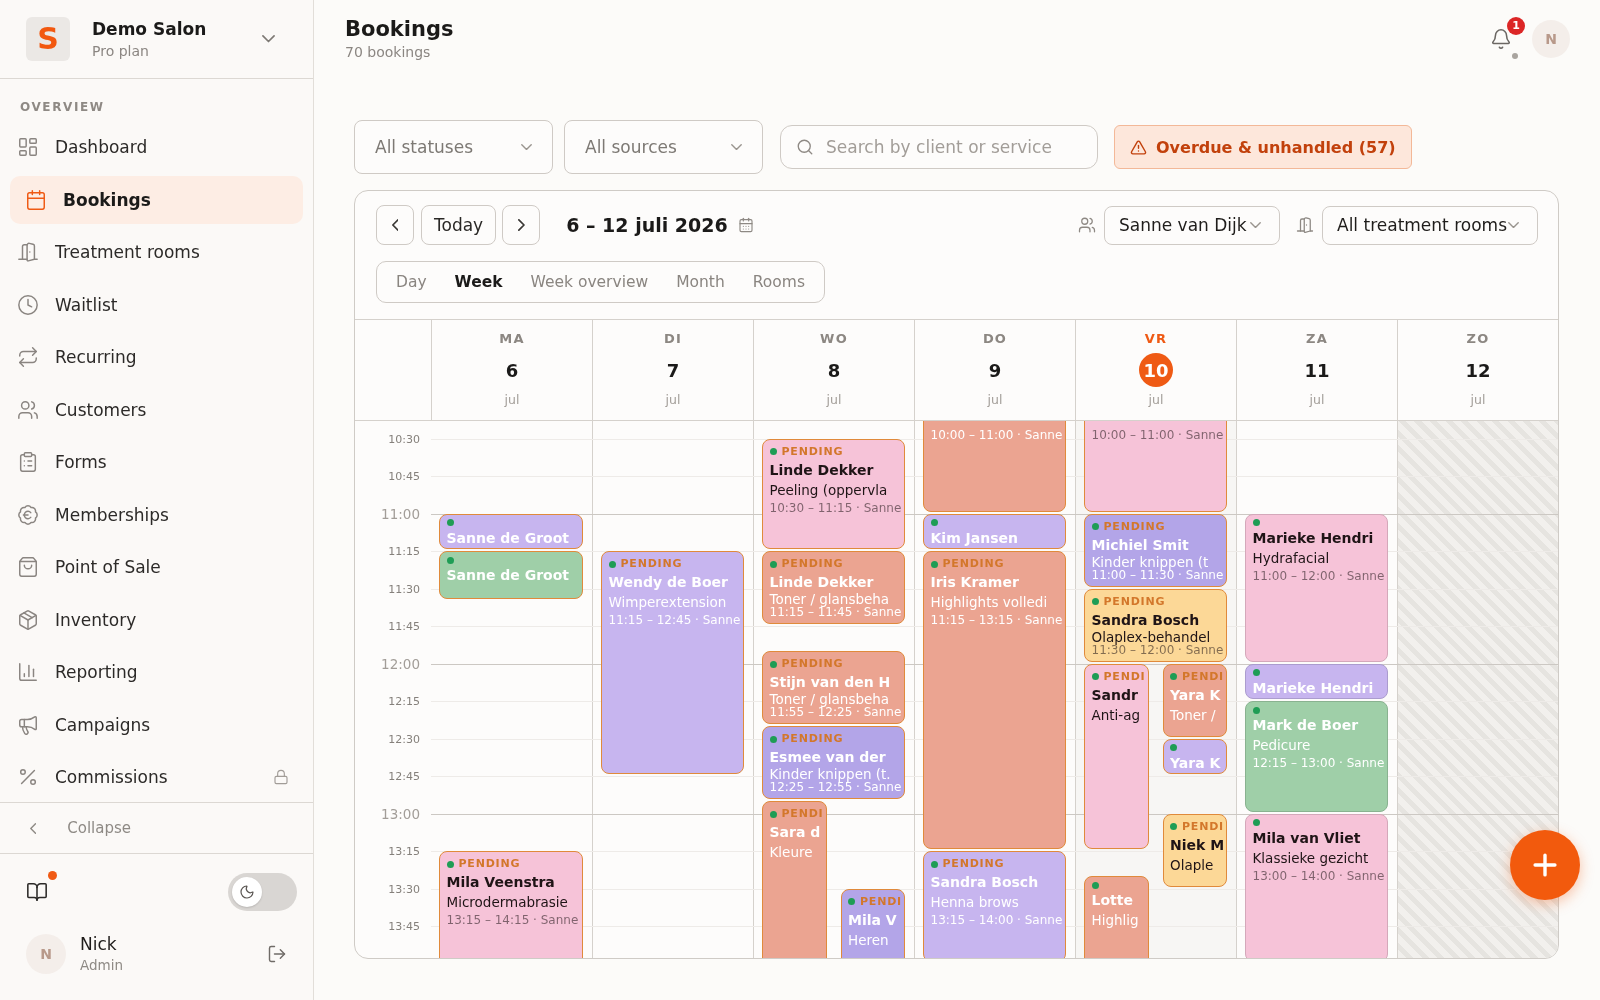 This screenshot has height=1000, width=1600. Describe the element at coordinates (673, 370) in the screenshot. I see `day-number: 7` at that location.